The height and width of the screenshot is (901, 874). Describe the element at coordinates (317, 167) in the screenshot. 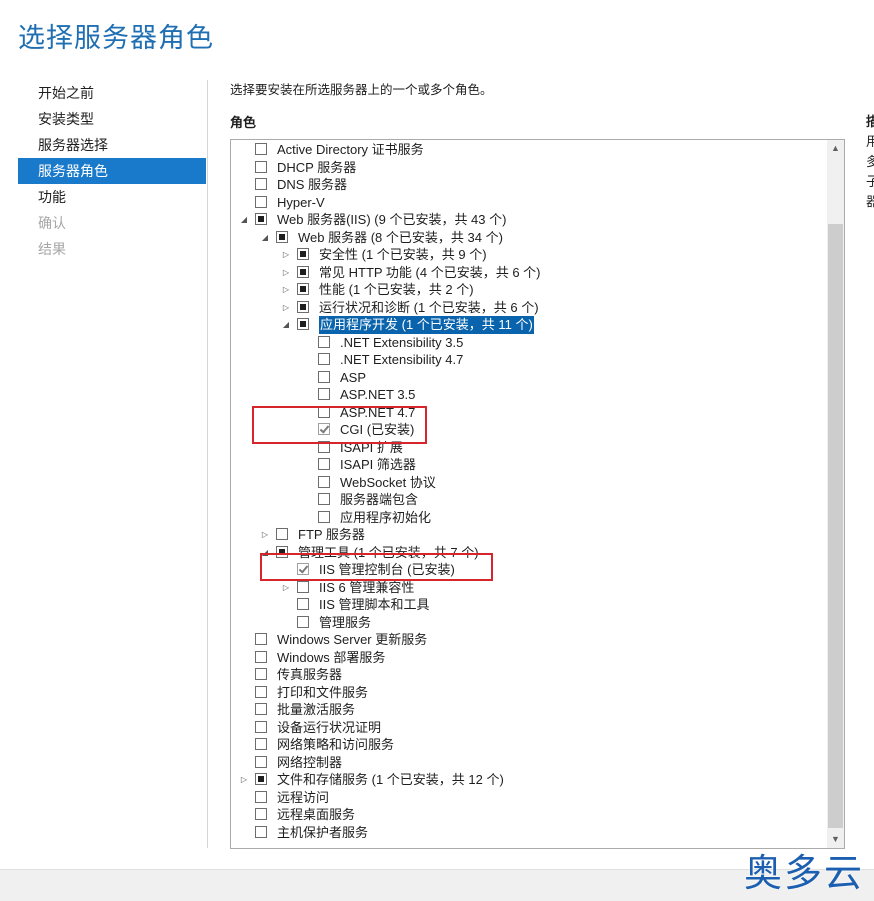

I see `role-label: DHCP 服务器` at that location.